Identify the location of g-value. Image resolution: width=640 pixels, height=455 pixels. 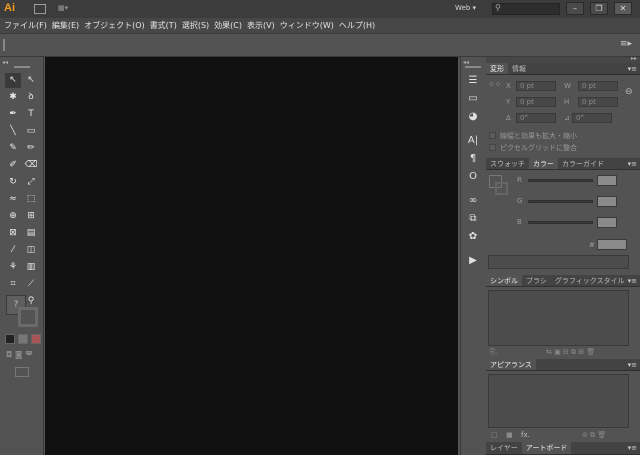
(607, 201).